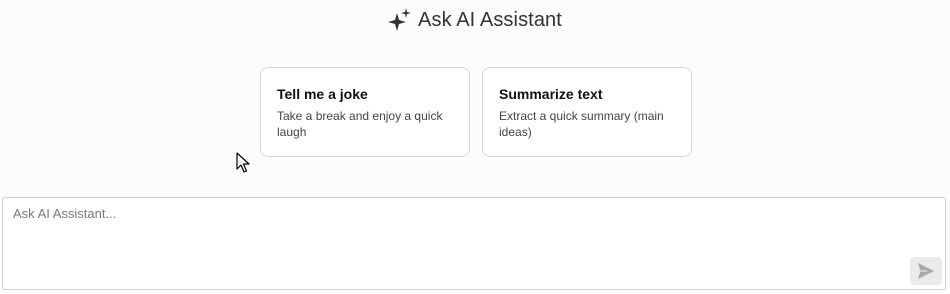 The width and height of the screenshot is (950, 294). Describe the element at coordinates (490, 19) in the screenshot. I see `page-title: Ask AI Assistant` at that location.